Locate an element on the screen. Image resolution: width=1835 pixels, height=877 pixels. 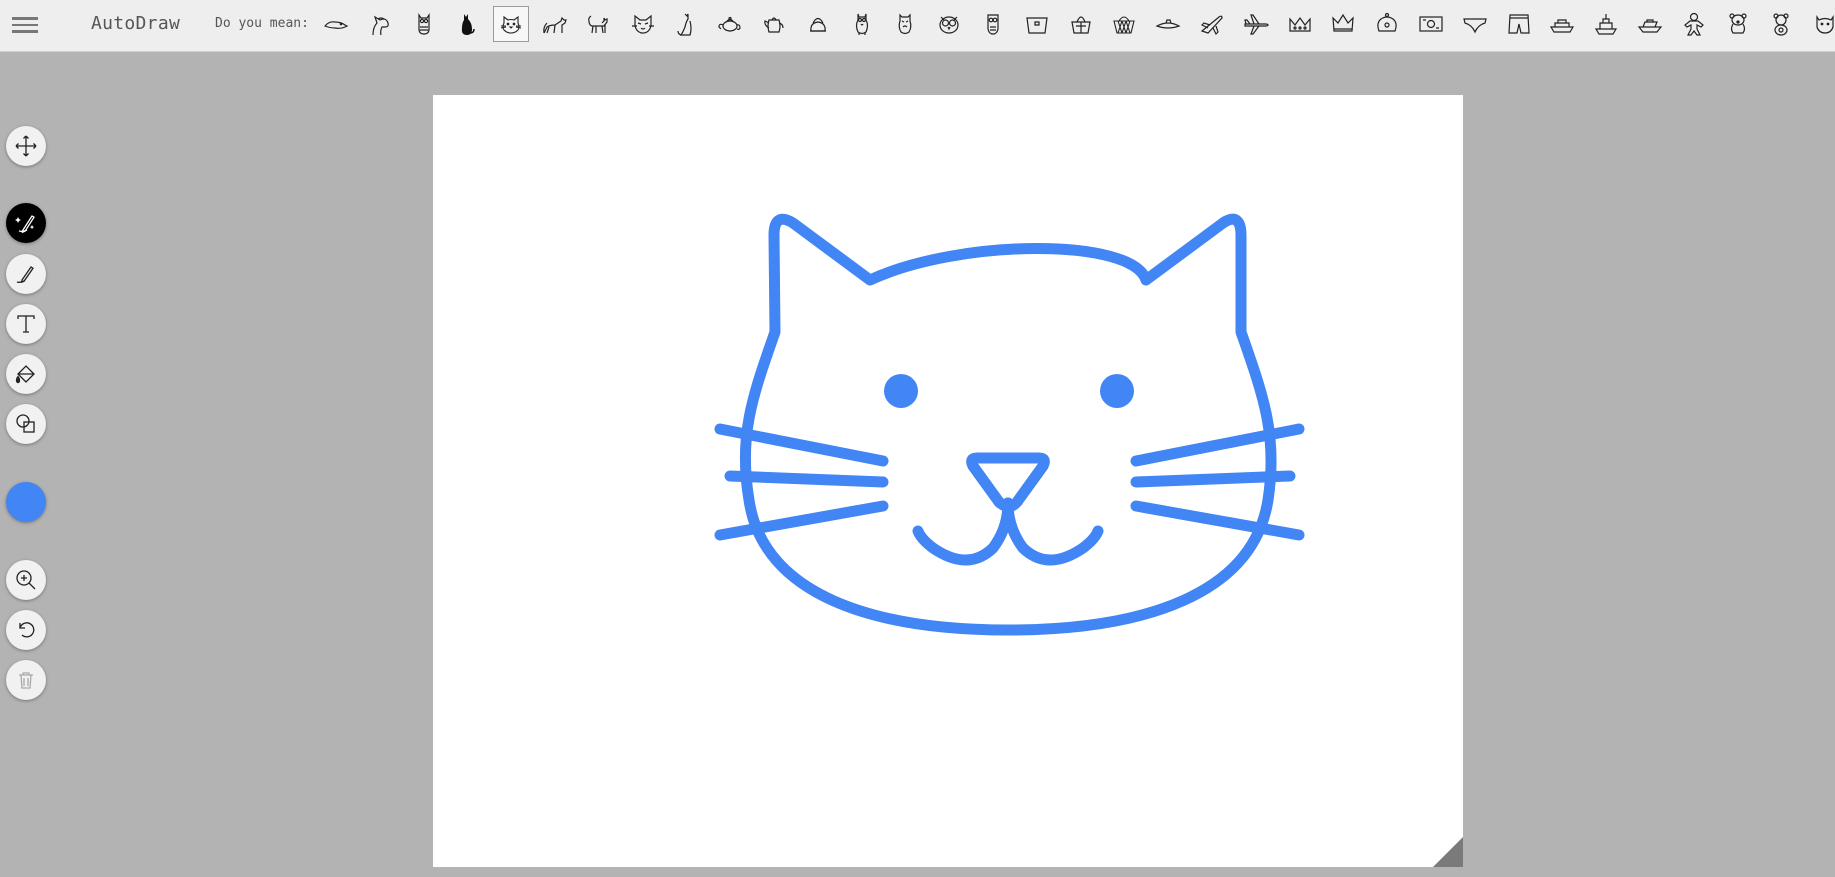
delete-tool is located at coordinates (26, 680).